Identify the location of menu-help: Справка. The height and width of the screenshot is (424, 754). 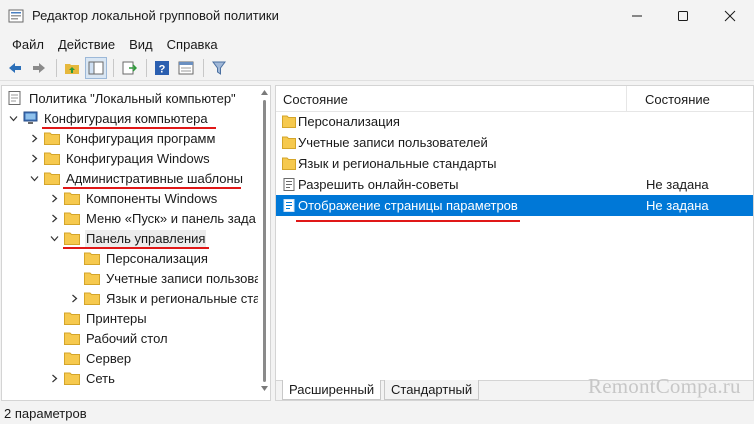
(192, 44).